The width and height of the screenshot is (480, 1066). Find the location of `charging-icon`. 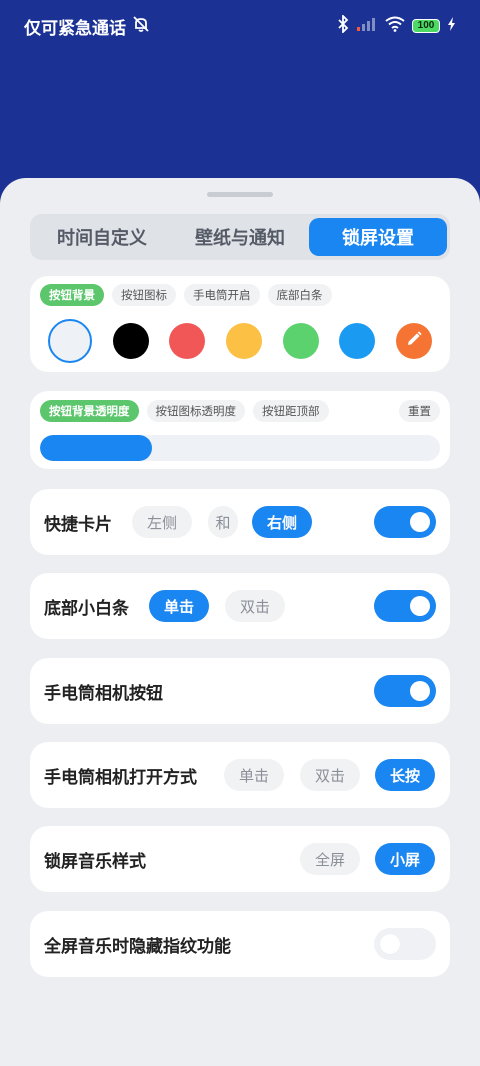

charging-icon is located at coordinates (451, 26).